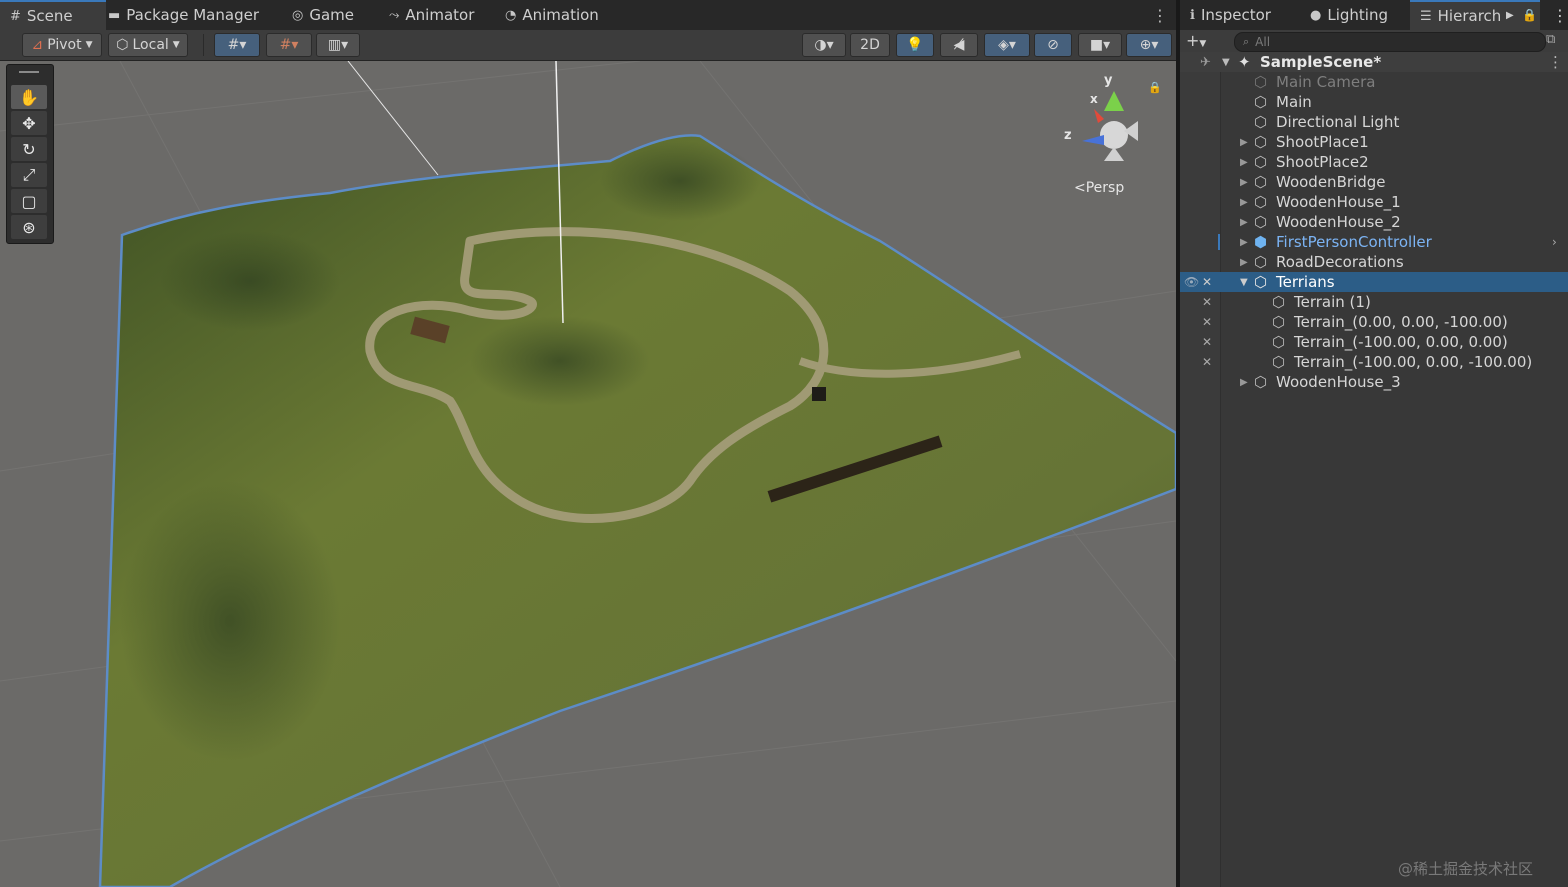  What do you see at coordinates (1510, 15) in the screenshot?
I see `scroll-tabs-icon: ▶` at bounding box center [1510, 15].